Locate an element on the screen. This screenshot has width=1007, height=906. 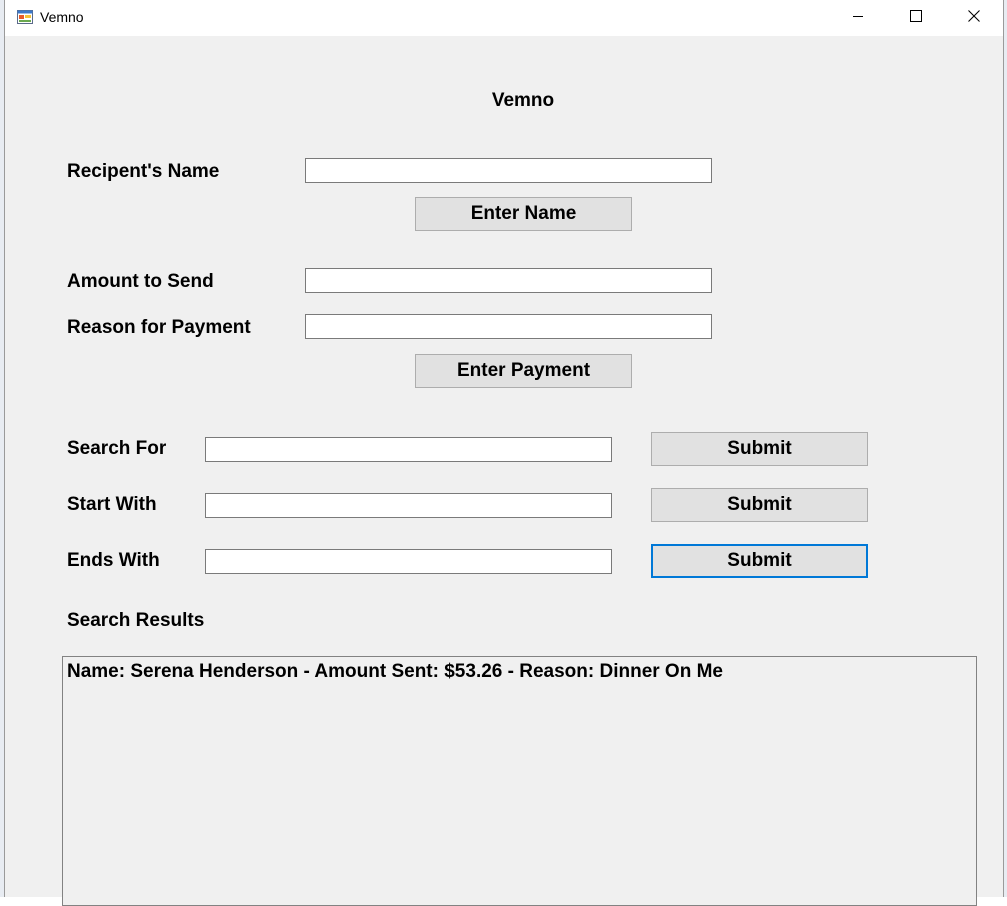
close-icon is located at coordinates (974, 18).